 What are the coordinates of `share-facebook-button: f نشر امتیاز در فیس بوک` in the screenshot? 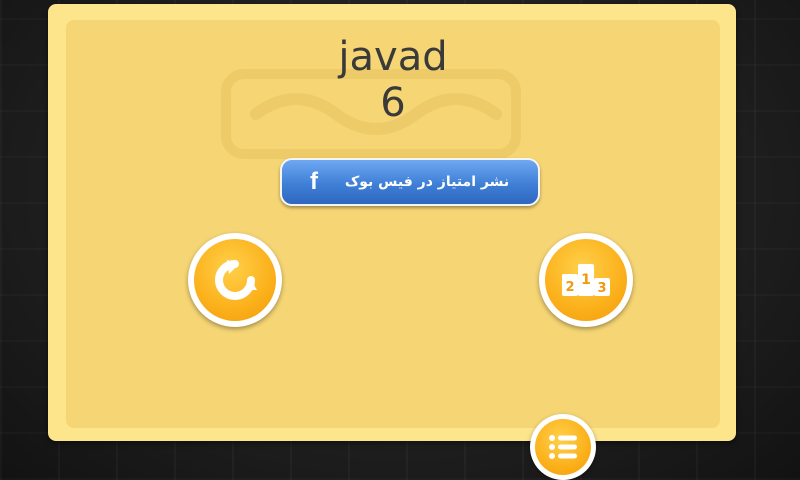 It's located at (410, 182).